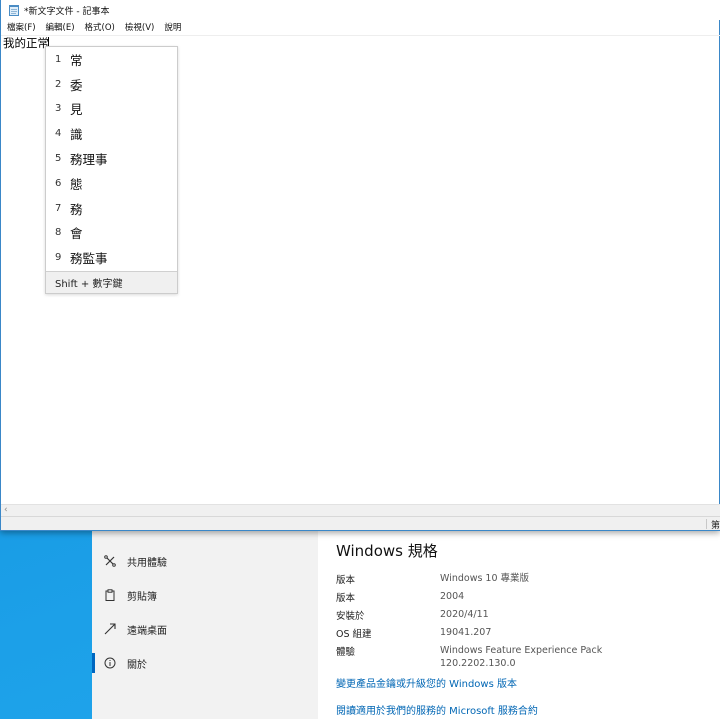 This screenshot has height=719, width=720. What do you see at coordinates (67, 11) in the screenshot?
I see `window-title: *新文字文件 - 記事本` at bounding box center [67, 11].